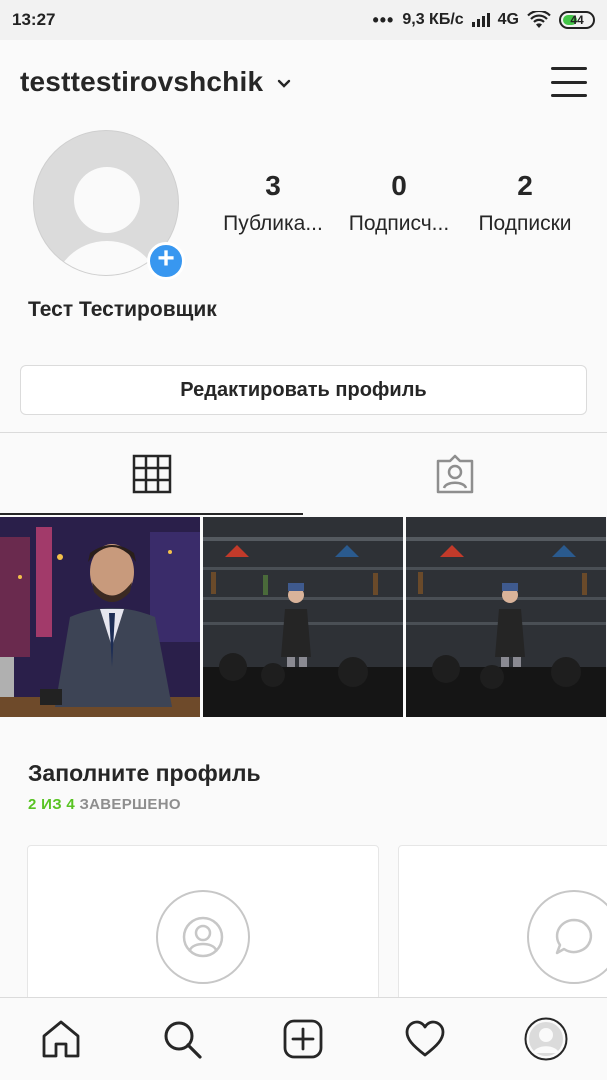 The image size is (607, 1080). I want to click on progress-label: ЗАВЕРШЕНО, so click(130, 804).